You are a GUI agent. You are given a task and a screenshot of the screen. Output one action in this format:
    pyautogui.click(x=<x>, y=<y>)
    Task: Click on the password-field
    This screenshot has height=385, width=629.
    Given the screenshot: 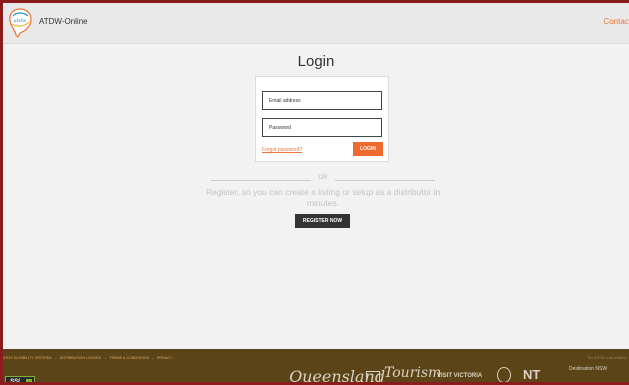 What is the action you would take?
    pyautogui.click(x=322, y=127)
    